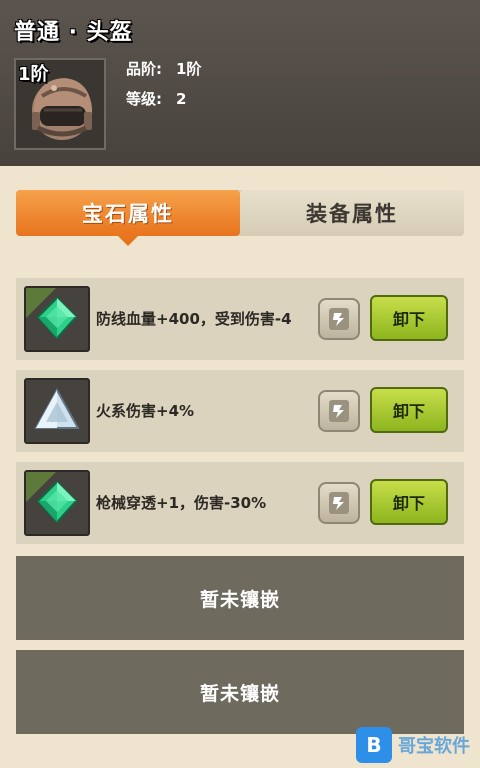 This screenshot has width=480, height=768. I want to click on level-info: 等级: 2, so click(156, 98).